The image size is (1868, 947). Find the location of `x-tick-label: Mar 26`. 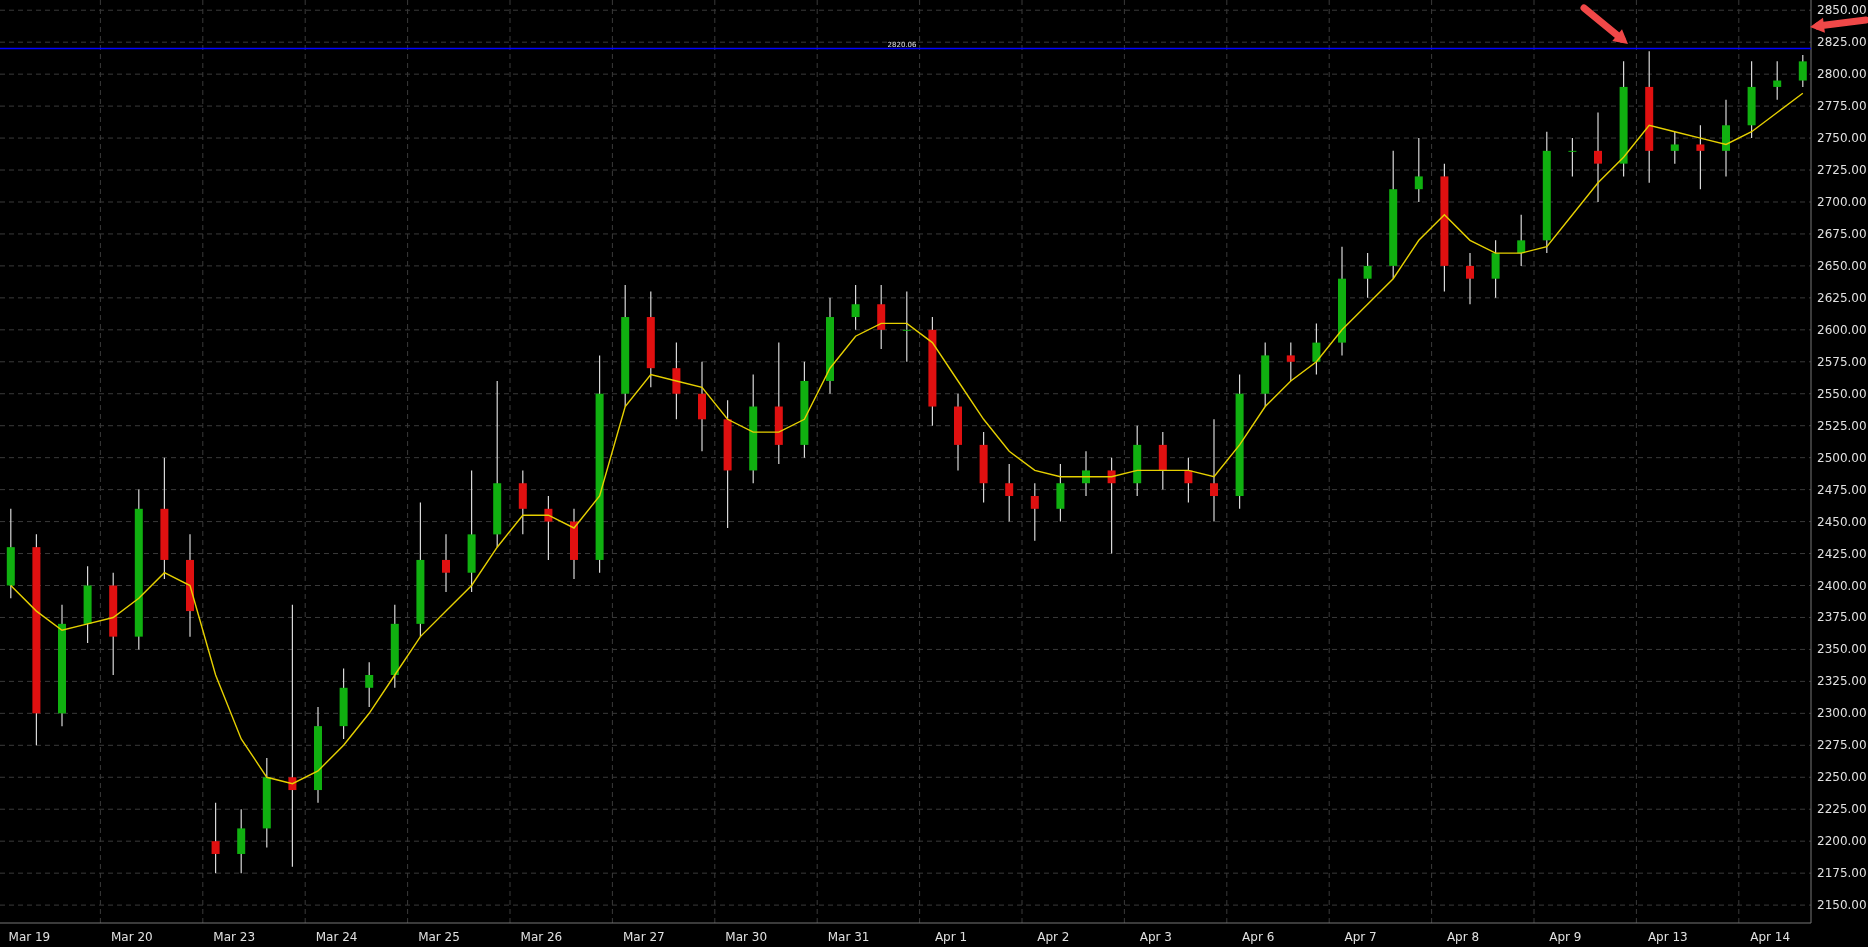

x-tick-label: Mar 26 is located at coordinates (541, 937).